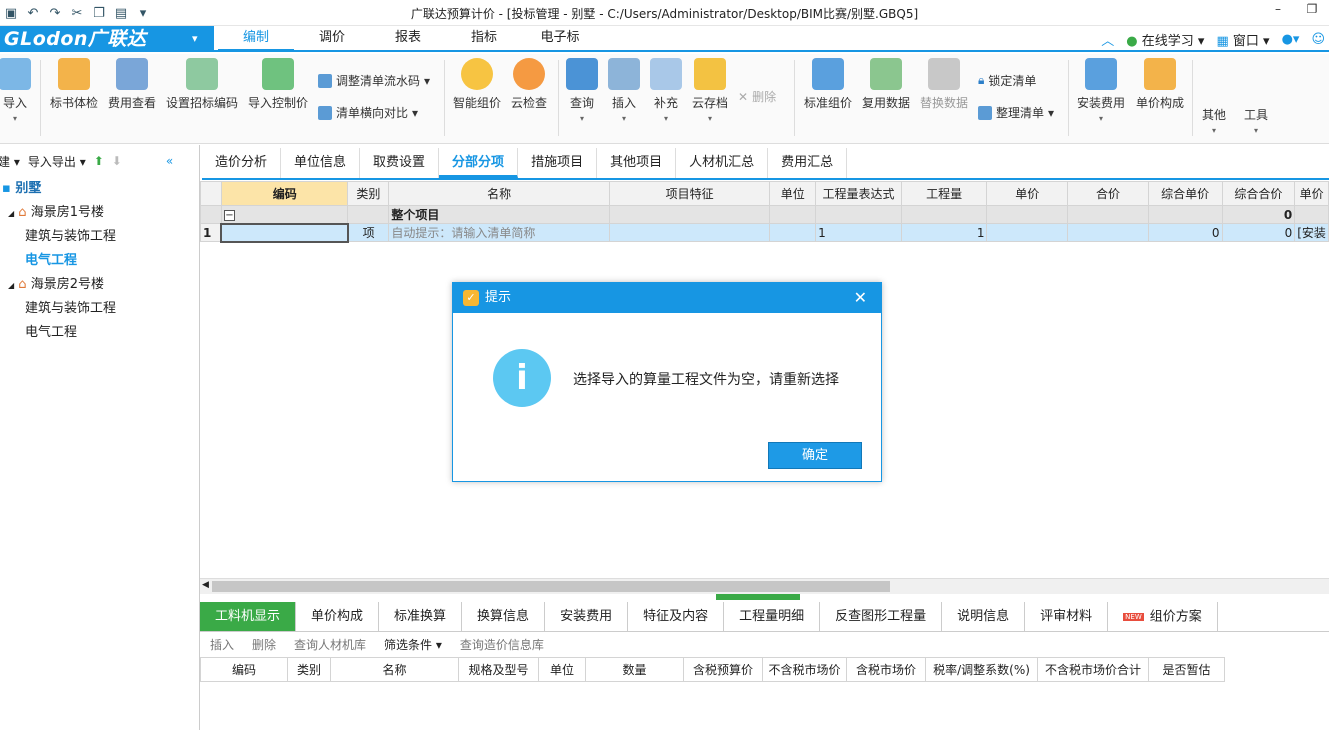  I want to click on collapse-panel-icon: «, so click(169, 161).